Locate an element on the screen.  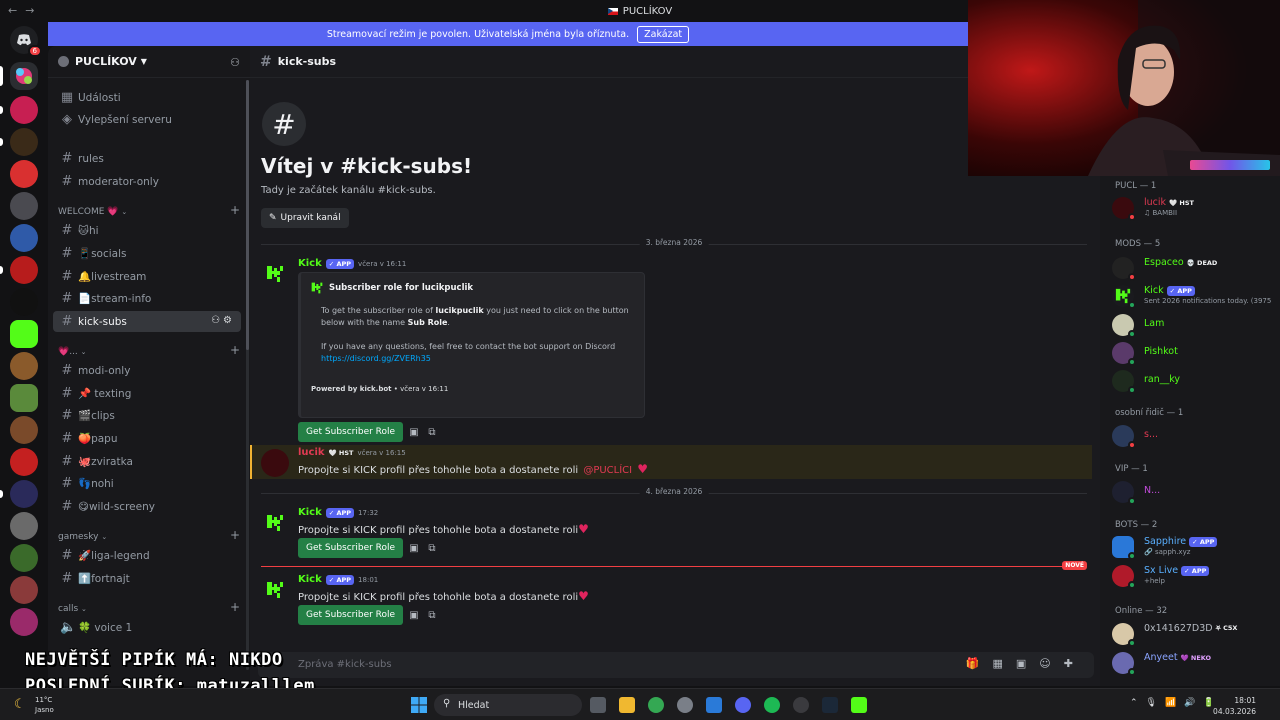
spotify-icon is located at coordinates (772, 705).